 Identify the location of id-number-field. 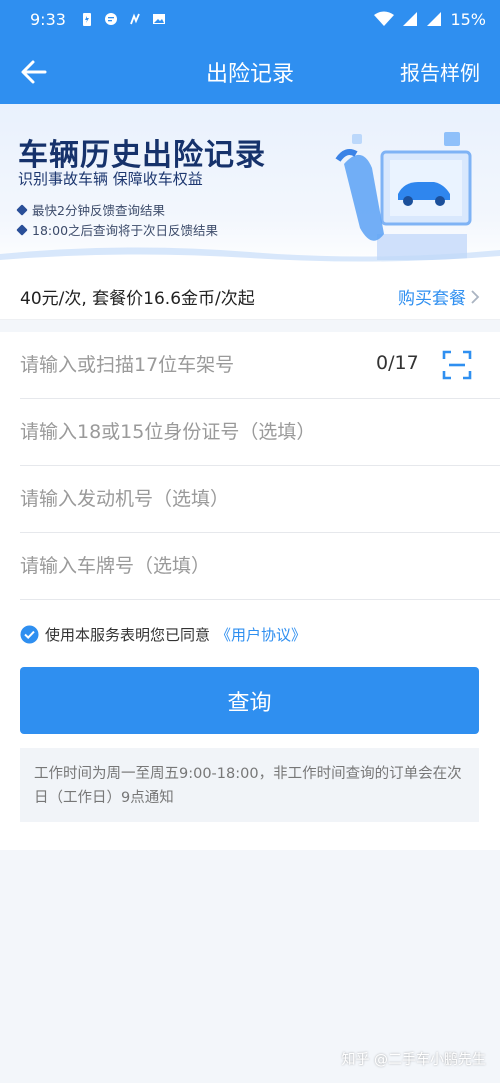
(260, 432).